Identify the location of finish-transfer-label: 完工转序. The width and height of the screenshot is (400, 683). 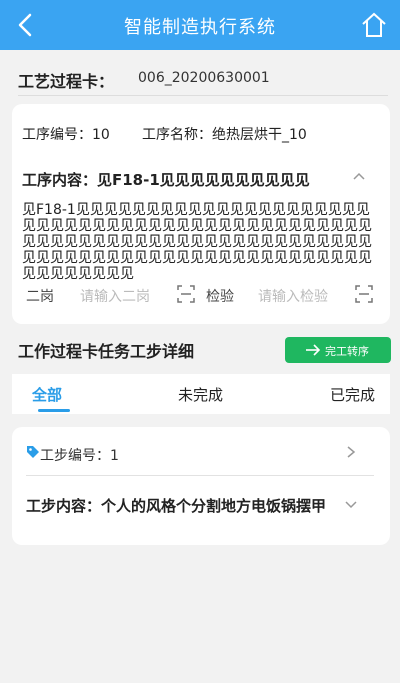
(347, 351).